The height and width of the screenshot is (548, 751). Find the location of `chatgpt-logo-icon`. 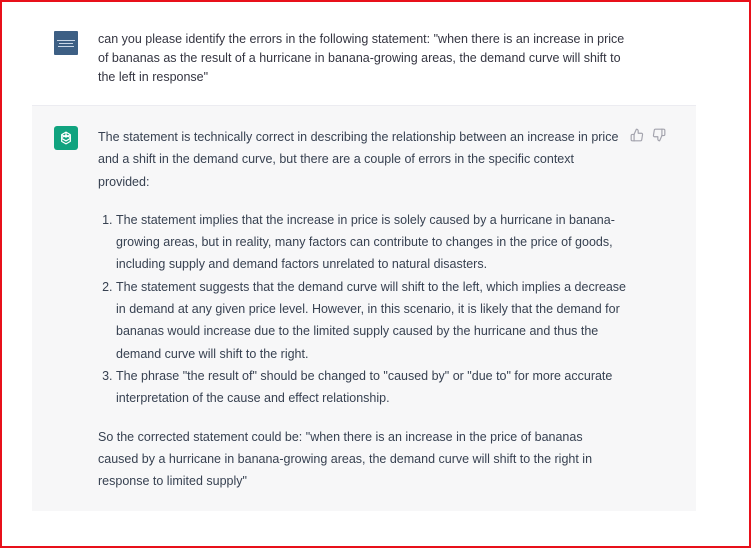

chatgpt-logo-icon is located at coordinates (66, 138).